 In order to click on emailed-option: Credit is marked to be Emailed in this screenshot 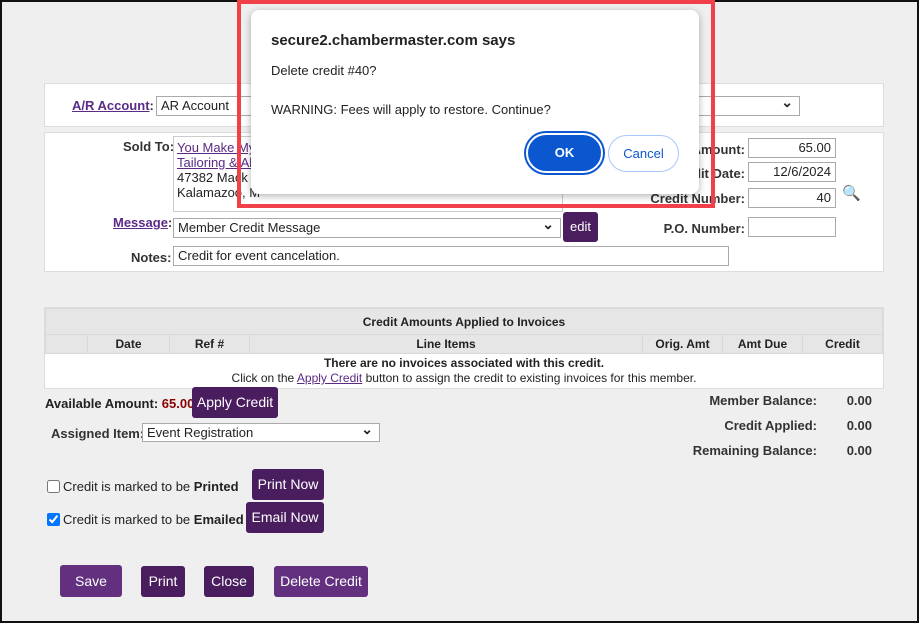, I will do `click(145, 519)`.